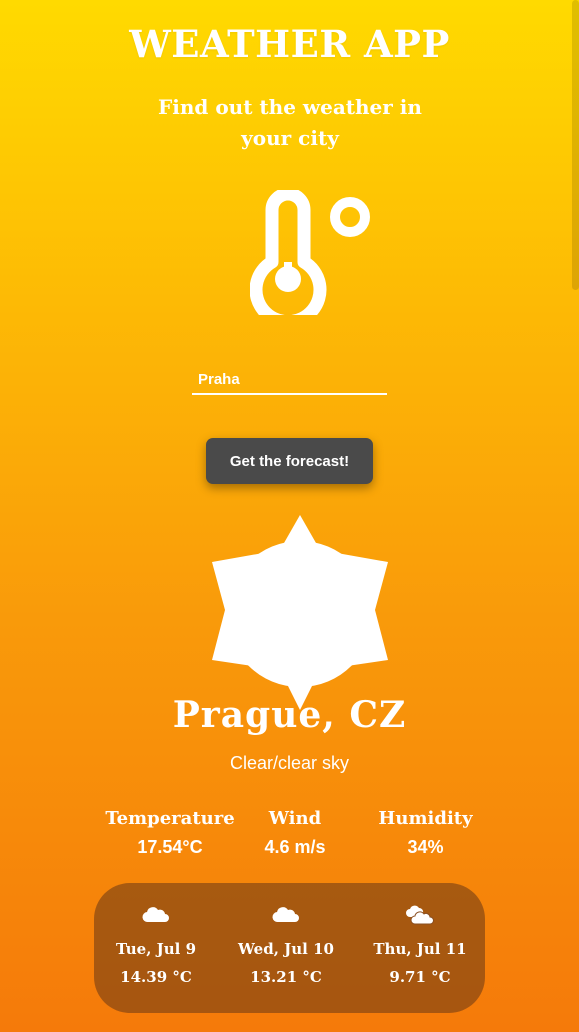 The width and height of the screenshot is (579, 1032). I want to click on wind-stat: Wind 4.6 m/s, so click(295, 833).